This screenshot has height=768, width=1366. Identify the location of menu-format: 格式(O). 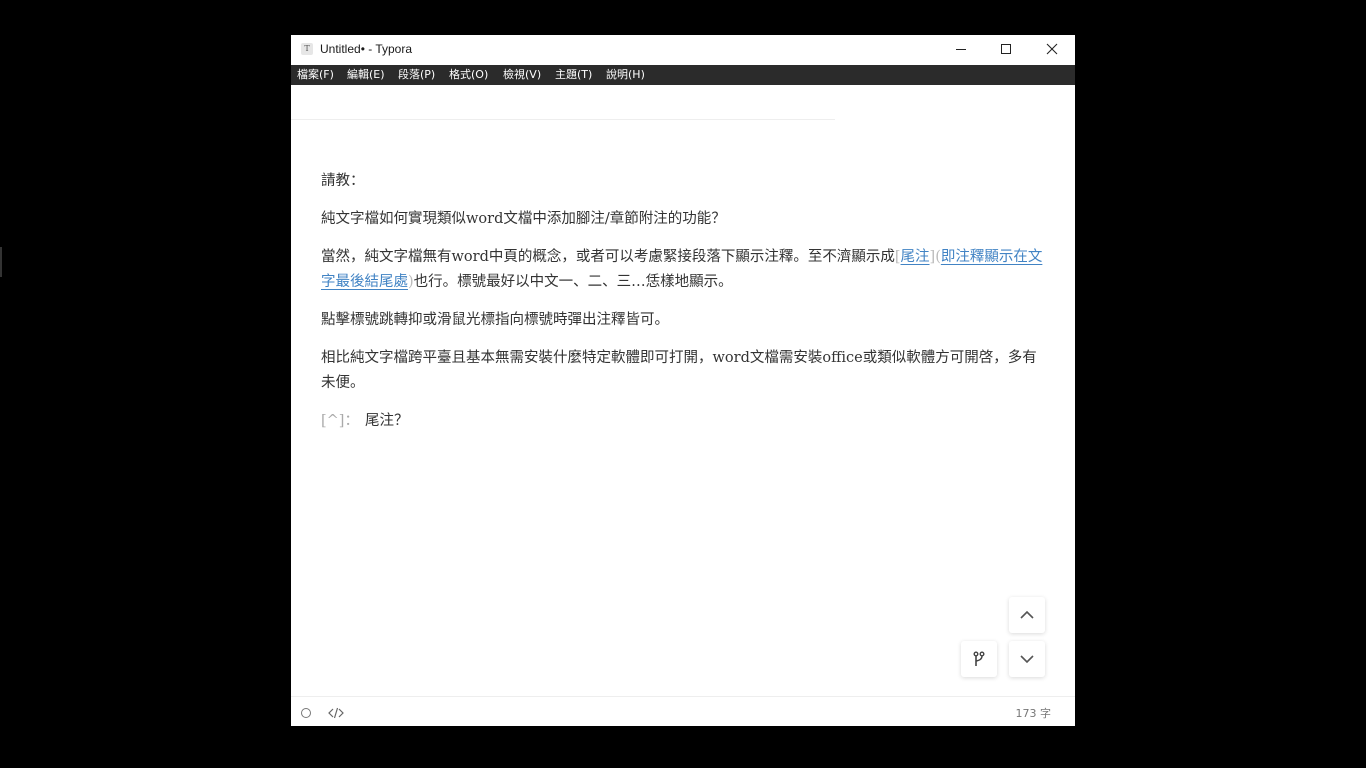
(468, 75).